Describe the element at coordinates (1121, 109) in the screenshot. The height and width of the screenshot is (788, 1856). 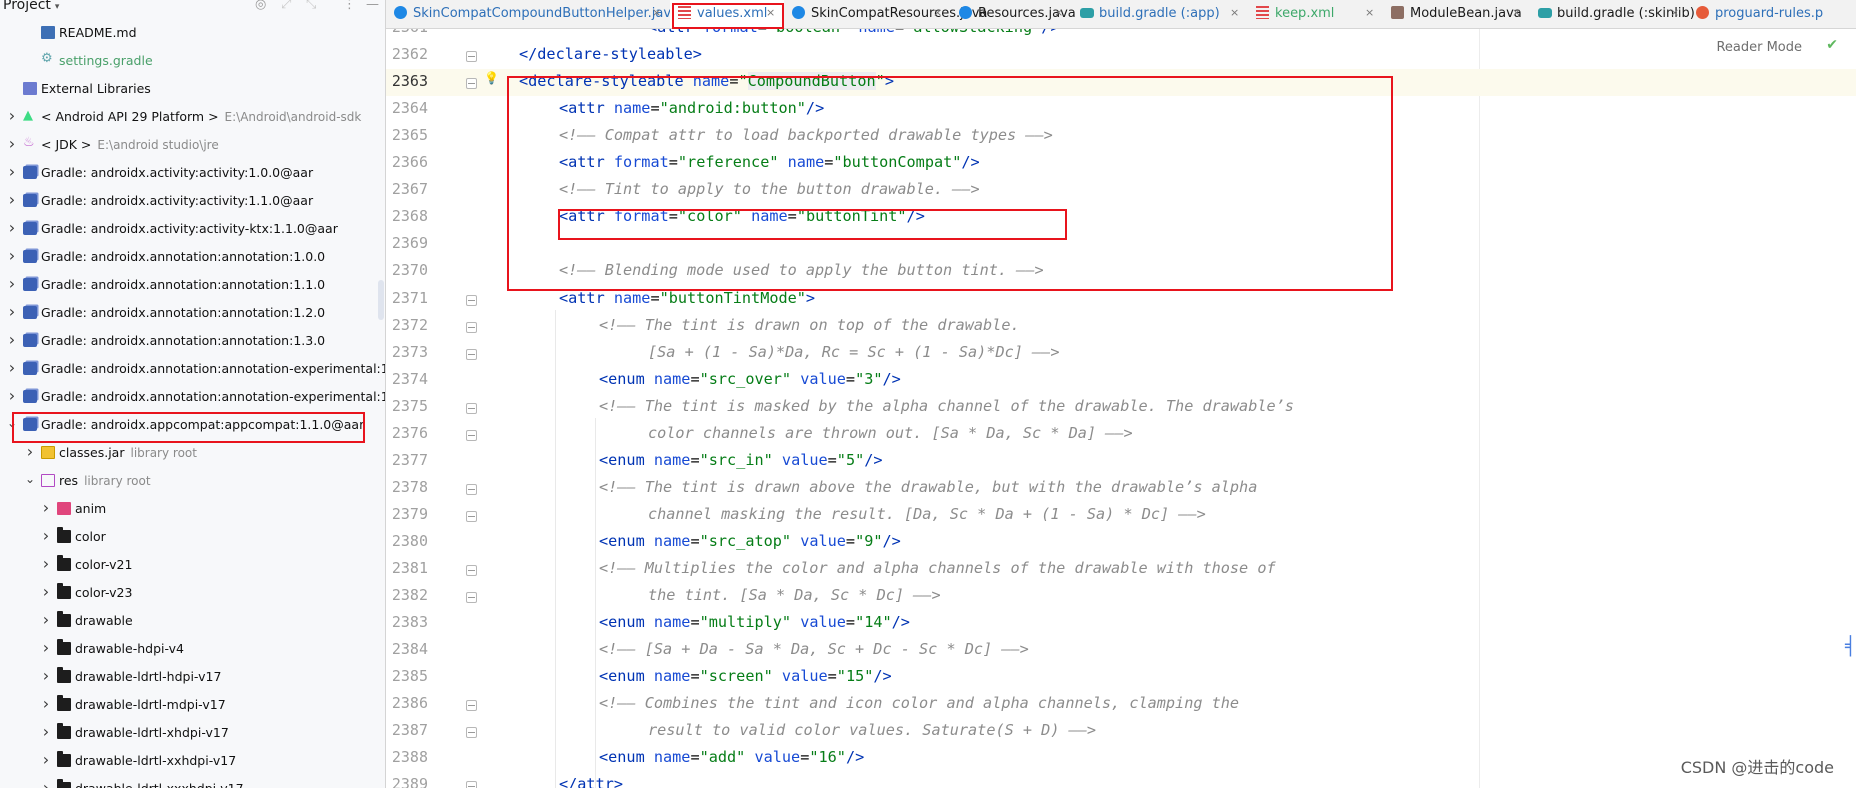
I see `code-line: 2364 <attr name="android:button"/>` at that location.